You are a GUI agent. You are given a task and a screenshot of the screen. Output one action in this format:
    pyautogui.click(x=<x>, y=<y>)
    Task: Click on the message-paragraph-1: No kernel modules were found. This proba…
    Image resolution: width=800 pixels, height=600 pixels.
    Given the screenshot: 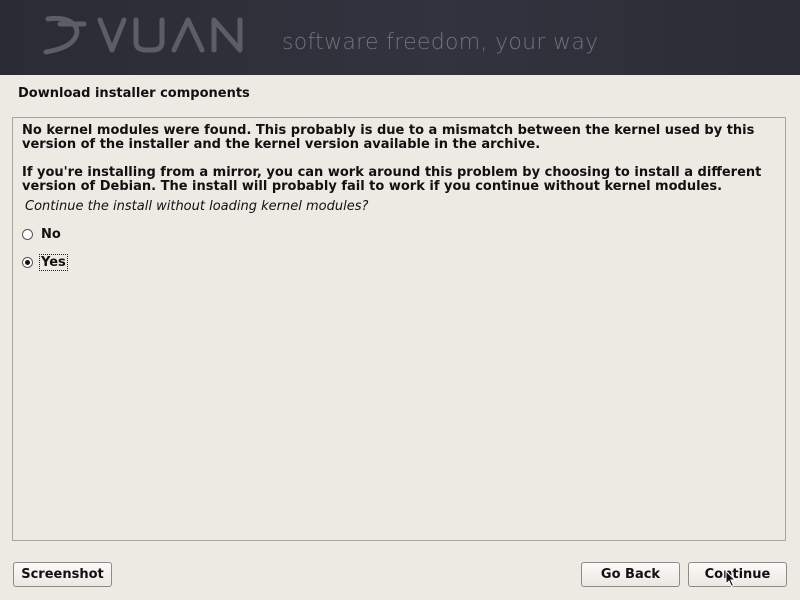 What is the action you would take?
    pyautogui.click(x=388, y=137)
    